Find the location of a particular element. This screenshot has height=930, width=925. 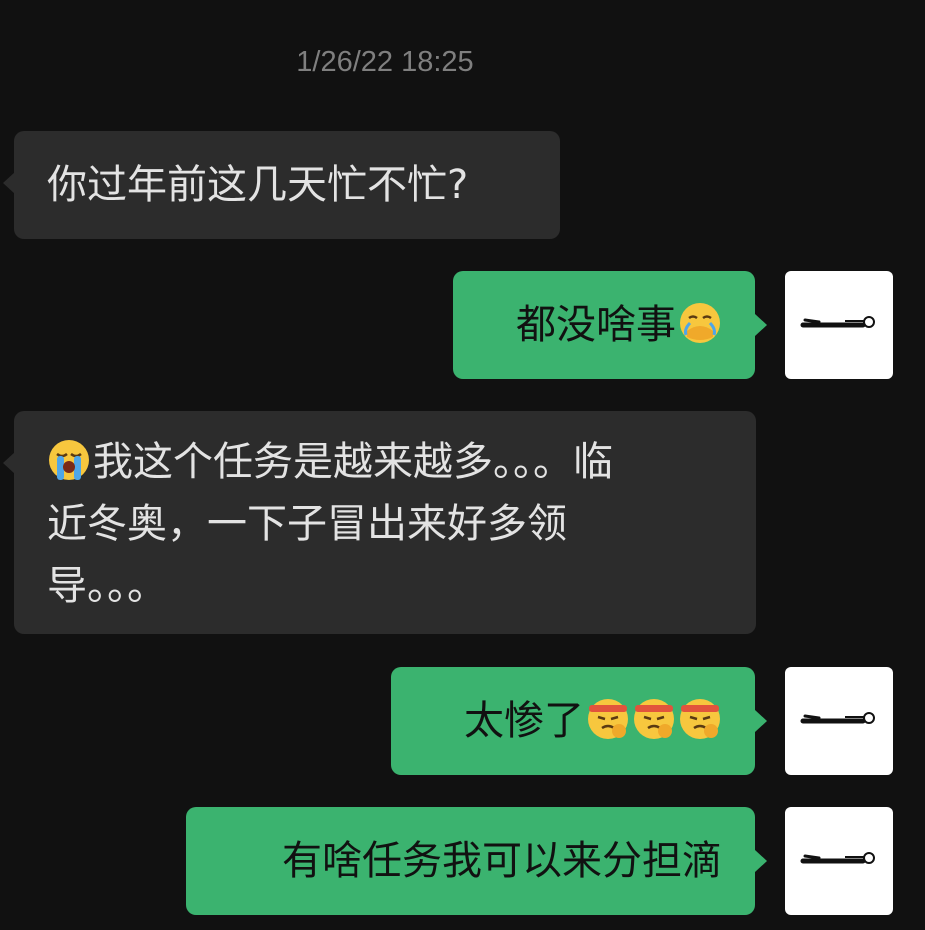

outgoing-message-bubble: 太惨了 is located at coordinates (573, 721).